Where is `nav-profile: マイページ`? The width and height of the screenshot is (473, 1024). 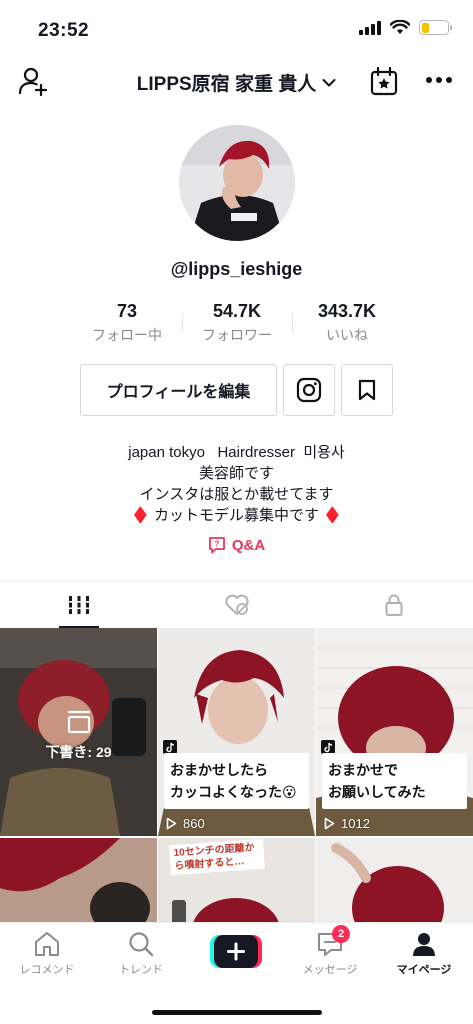 nav-profile: マイページ is located at coordinates (424, 954).